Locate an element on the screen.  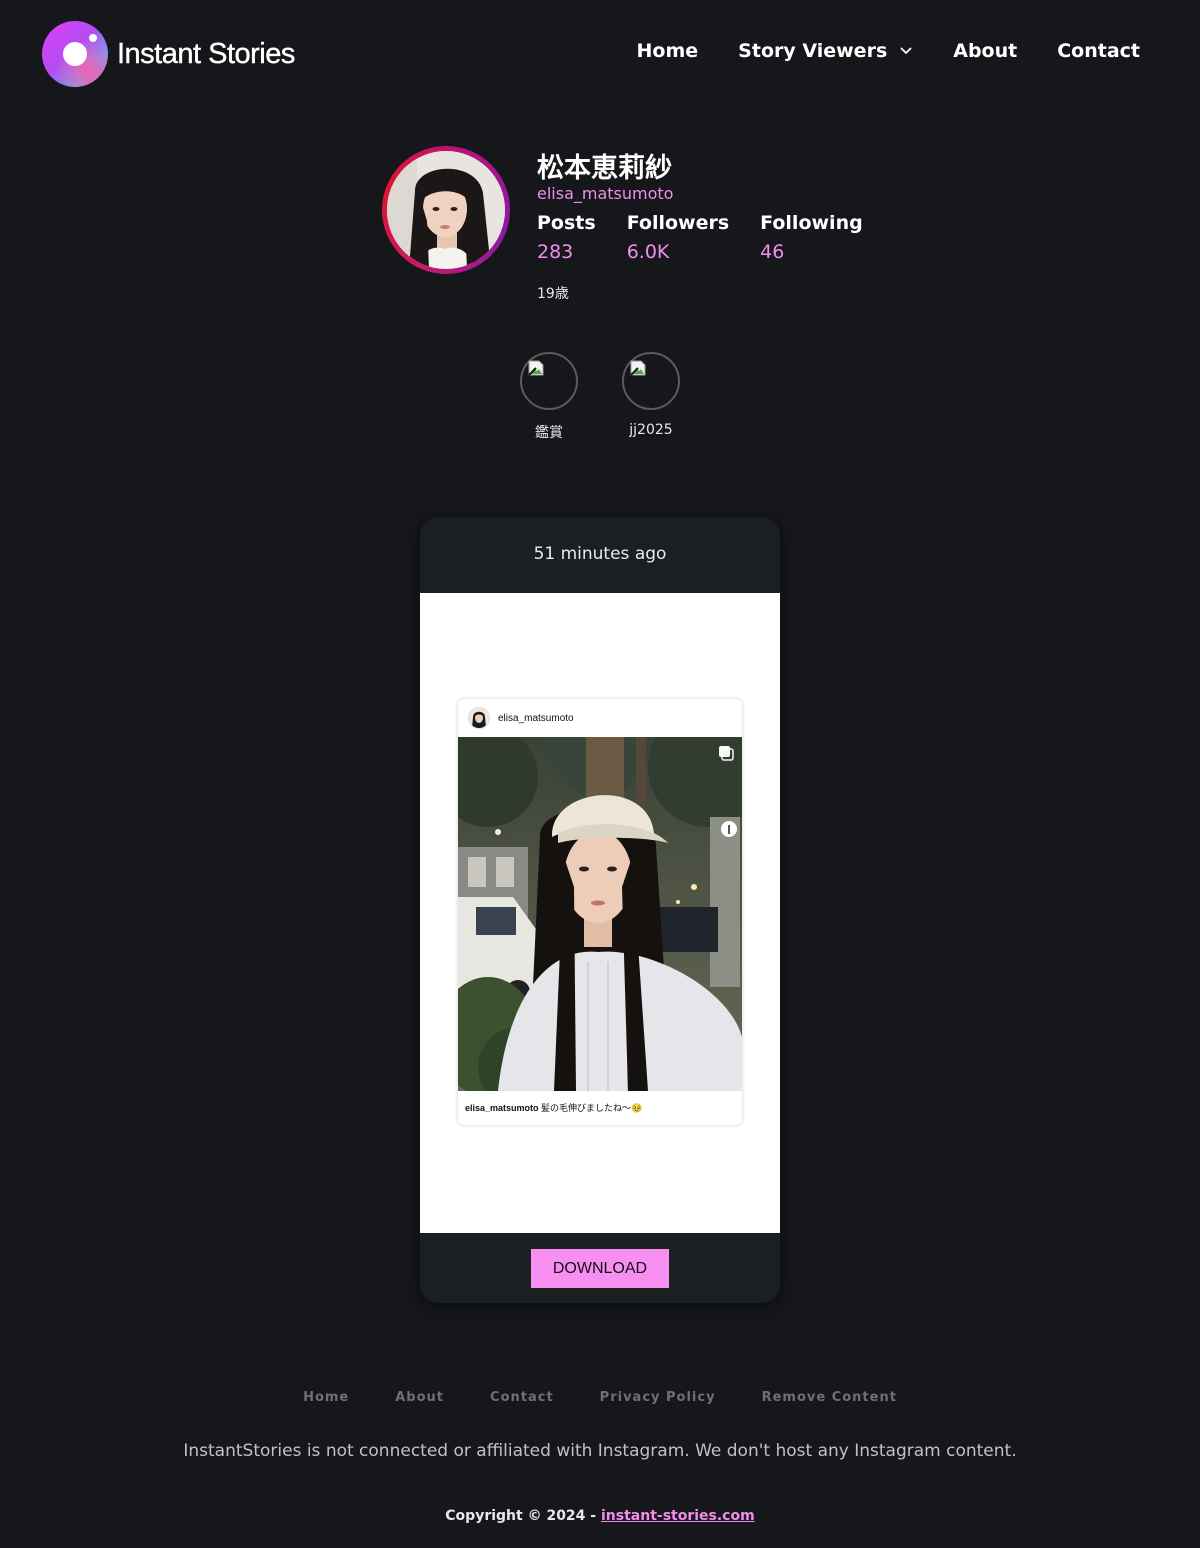
footer-link-about: About is located at coordinates (419, 1397).